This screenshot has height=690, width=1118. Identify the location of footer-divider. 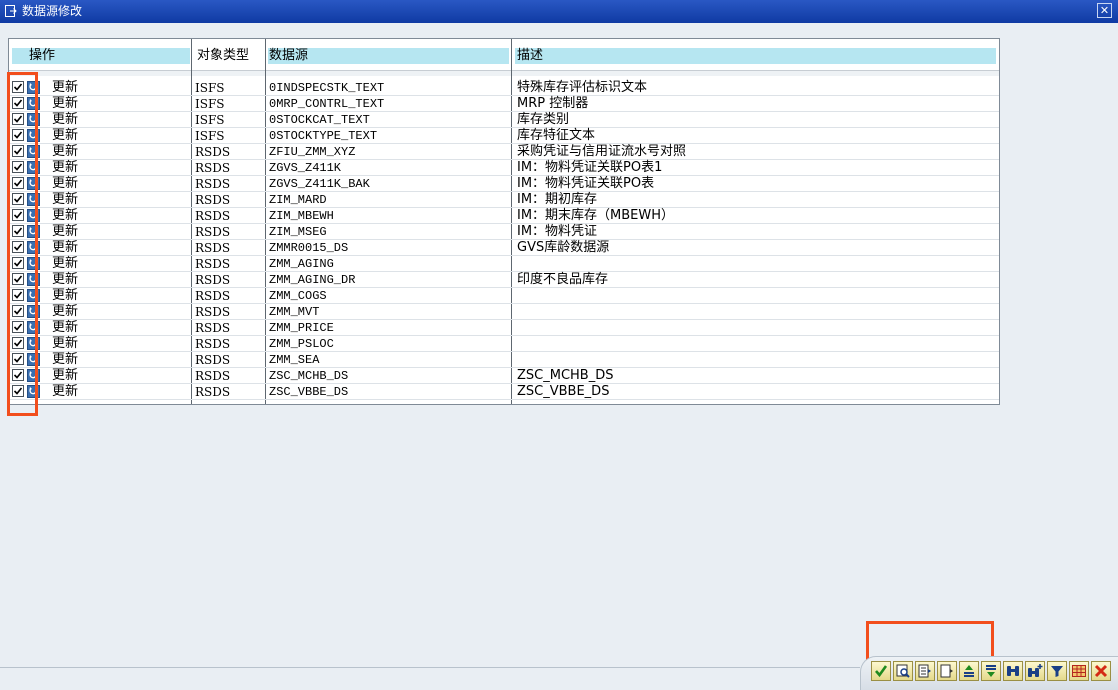
(430, 667).